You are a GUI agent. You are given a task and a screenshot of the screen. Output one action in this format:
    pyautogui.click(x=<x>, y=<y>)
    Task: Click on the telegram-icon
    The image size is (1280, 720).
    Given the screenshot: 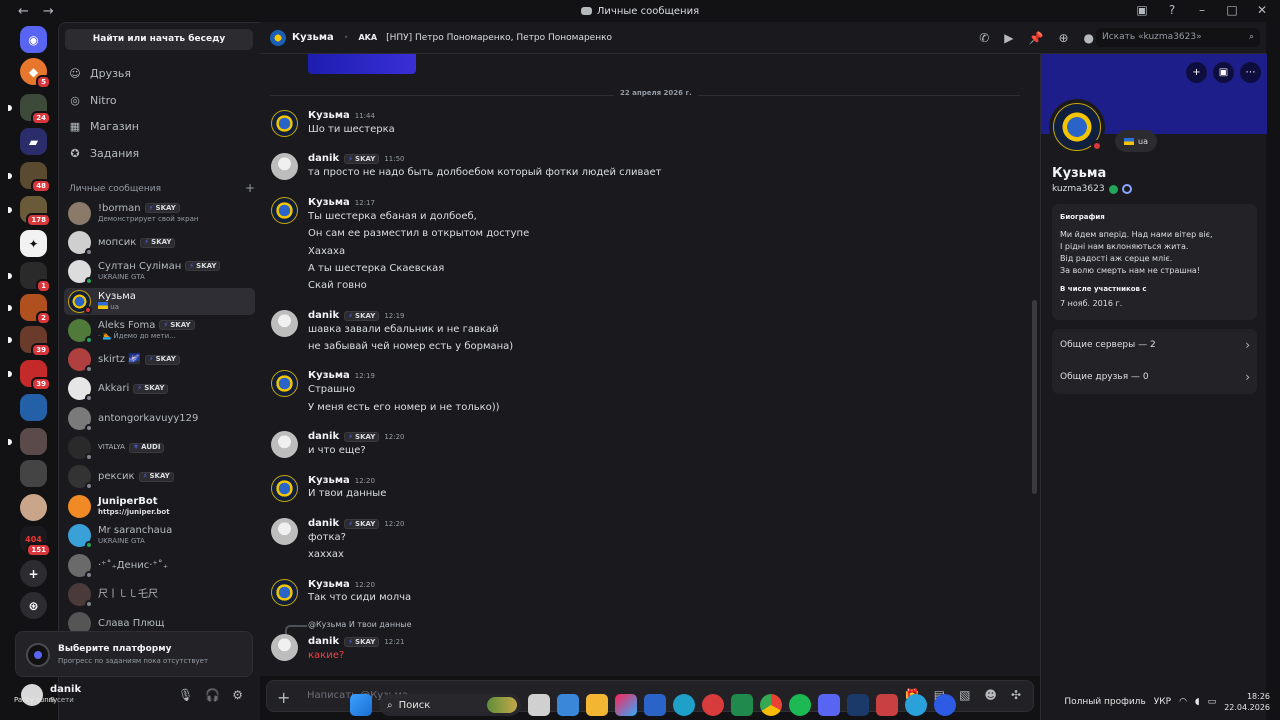 What is the action you would take?
    pyautogui.click(x=916, y=705)
    